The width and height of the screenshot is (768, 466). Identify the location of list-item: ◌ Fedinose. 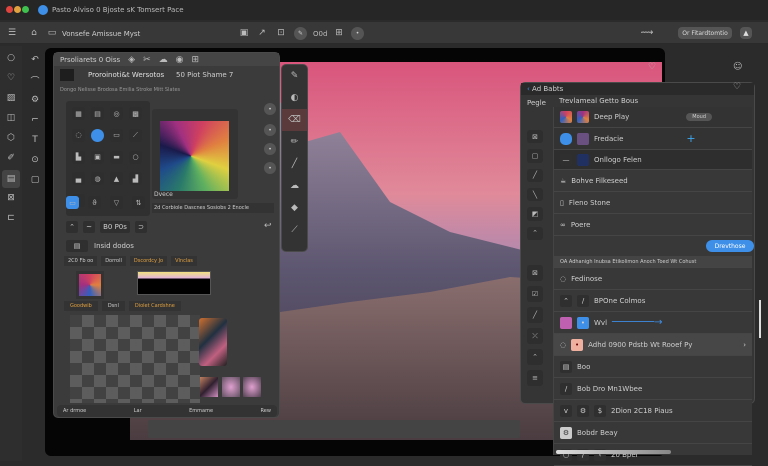
(653, 279).